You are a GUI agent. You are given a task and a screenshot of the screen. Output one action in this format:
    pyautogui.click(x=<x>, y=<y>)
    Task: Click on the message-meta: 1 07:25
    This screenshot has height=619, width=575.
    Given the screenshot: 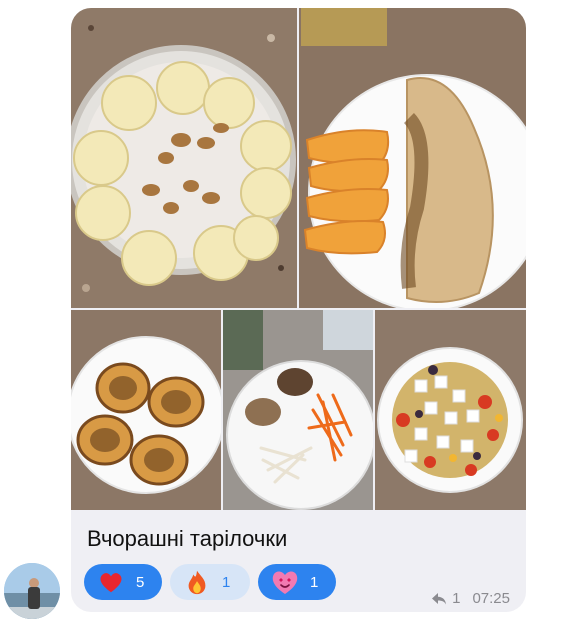 What is the action you would take?
    pyautogui.click(x=470, y=598)
    